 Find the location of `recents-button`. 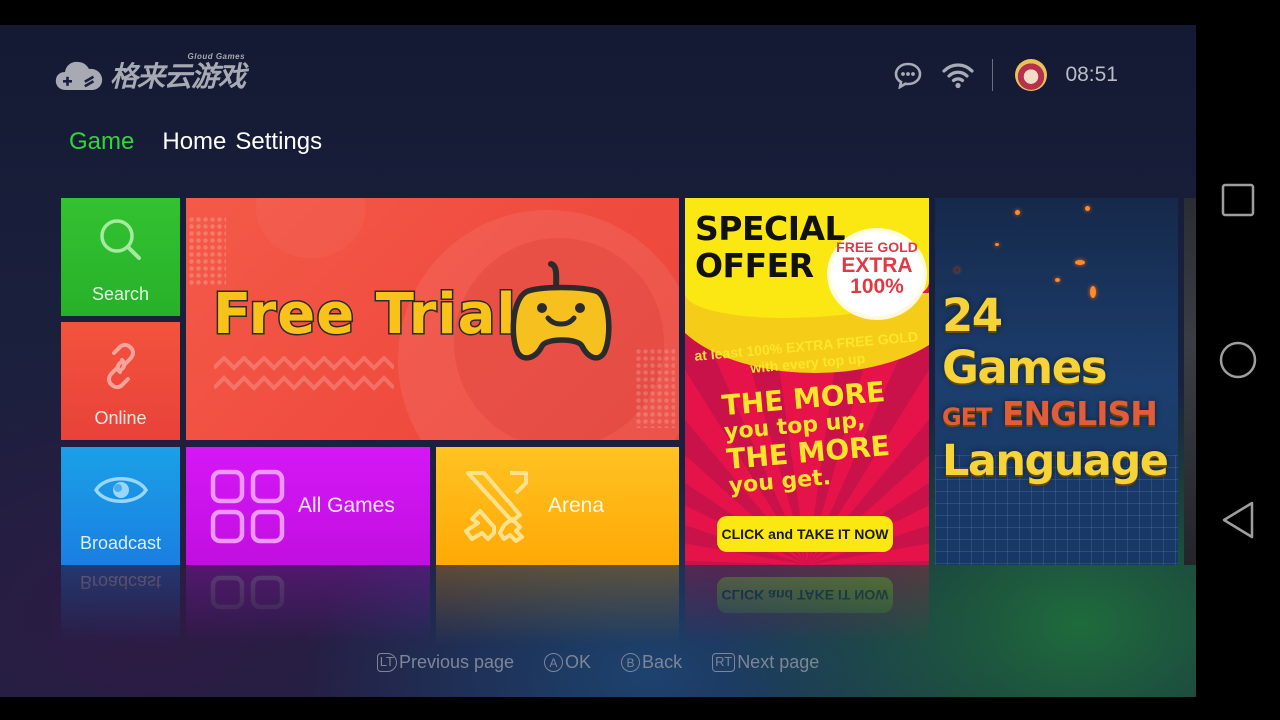

recents-button is located at coordinates (1238, 200).